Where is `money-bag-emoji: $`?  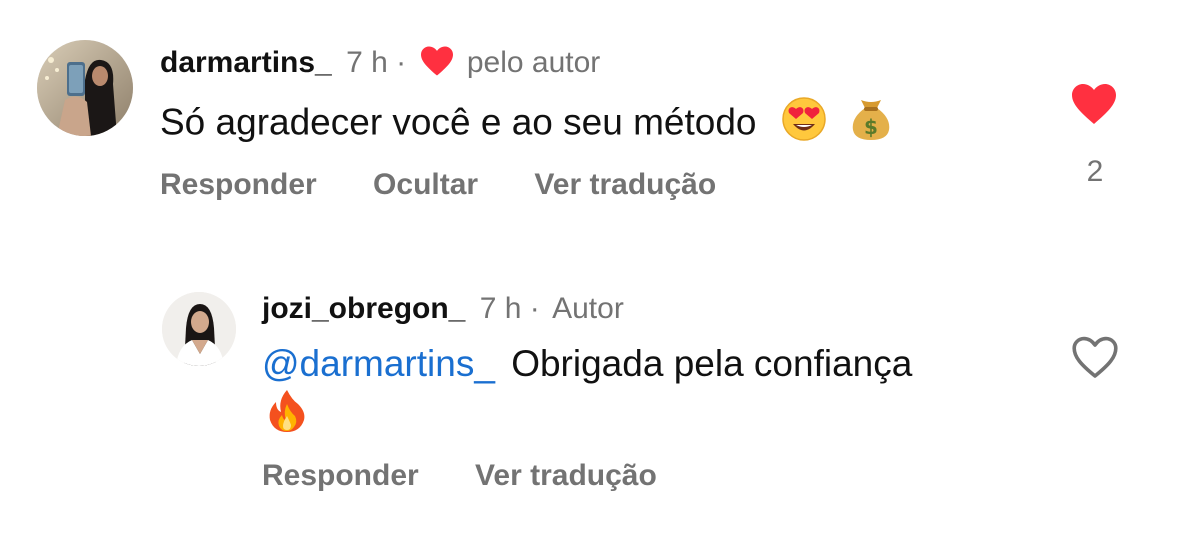
money-bag-emoji: $ is located at coordinates (871, 124).